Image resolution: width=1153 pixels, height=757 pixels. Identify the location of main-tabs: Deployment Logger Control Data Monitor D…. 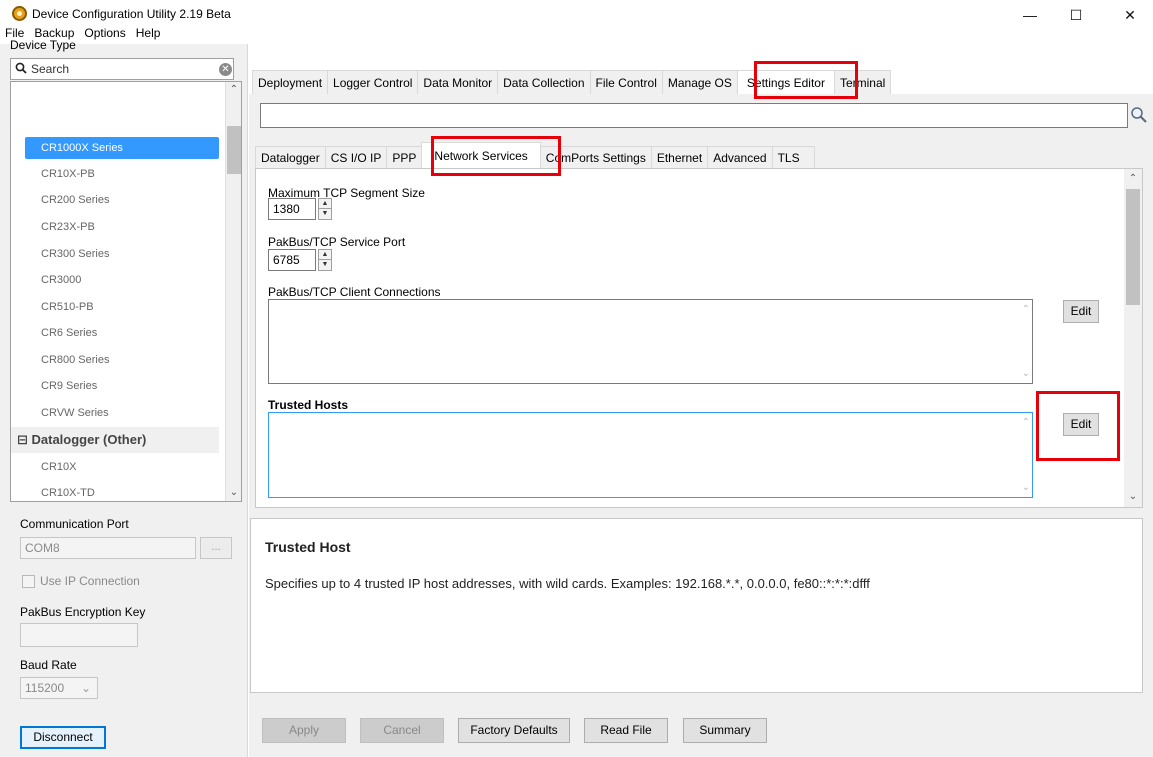
(572, 82).